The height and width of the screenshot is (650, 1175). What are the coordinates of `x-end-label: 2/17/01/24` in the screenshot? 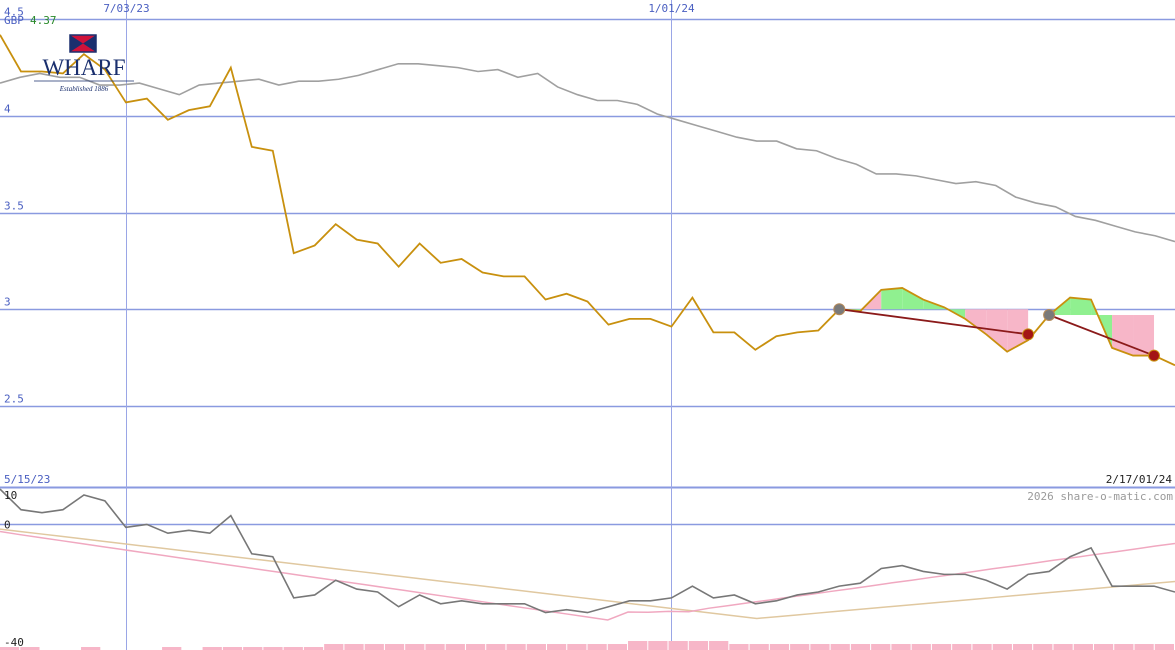 It's located at (1139, 479).